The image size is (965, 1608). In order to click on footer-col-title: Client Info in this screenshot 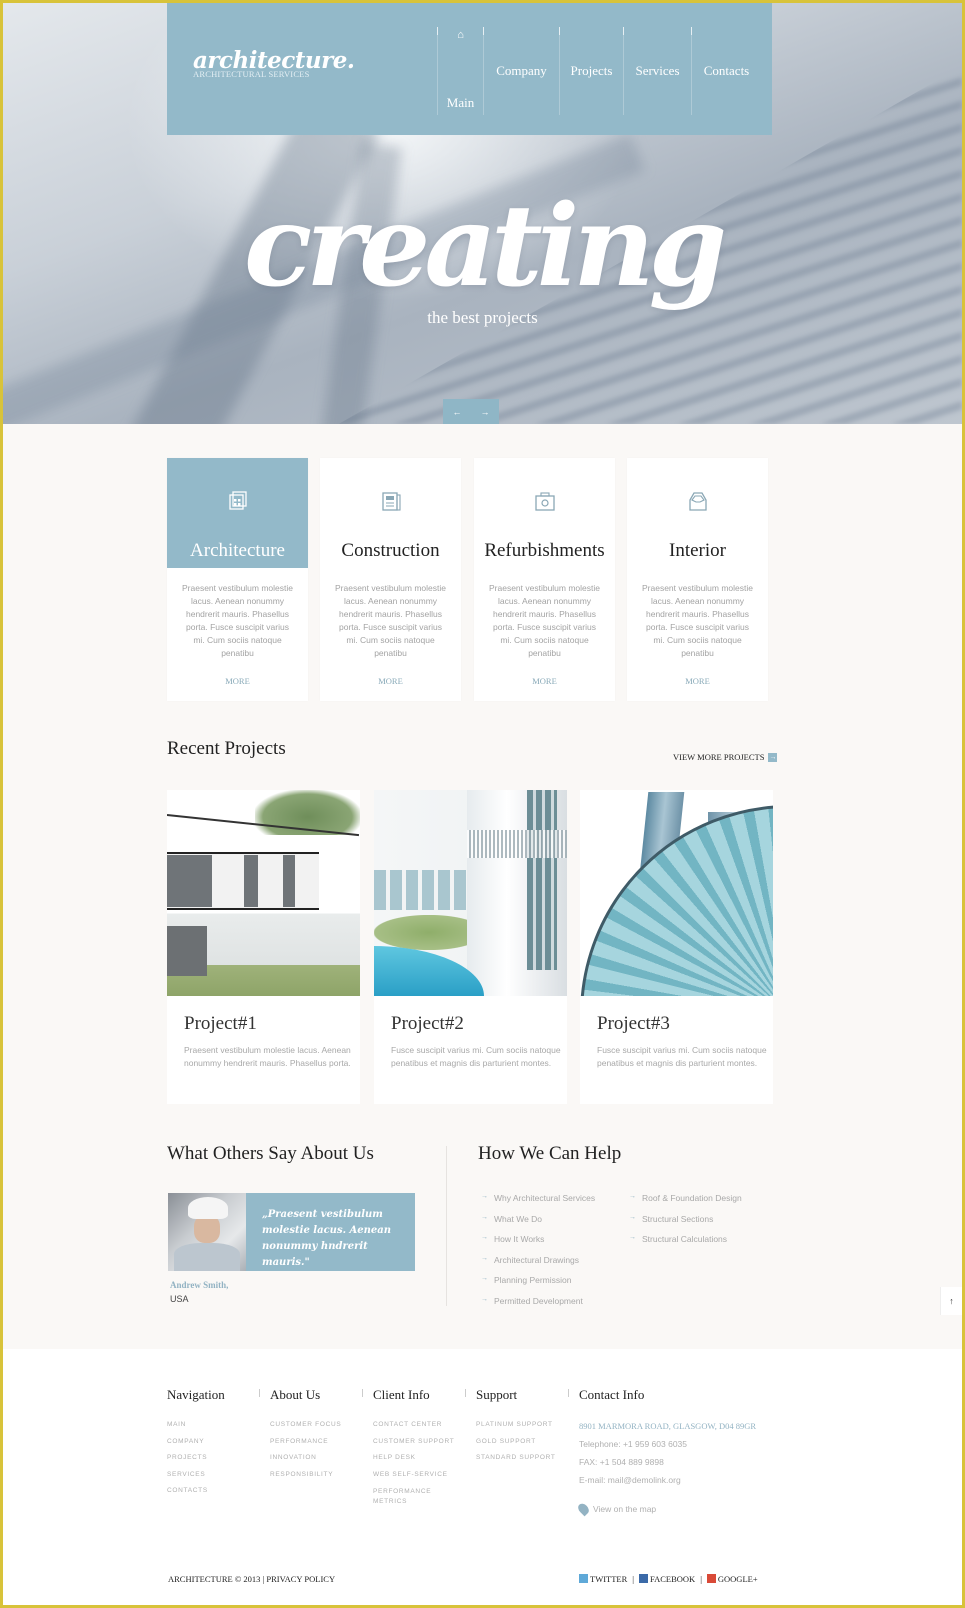, I will do `click(401, 1394)`.